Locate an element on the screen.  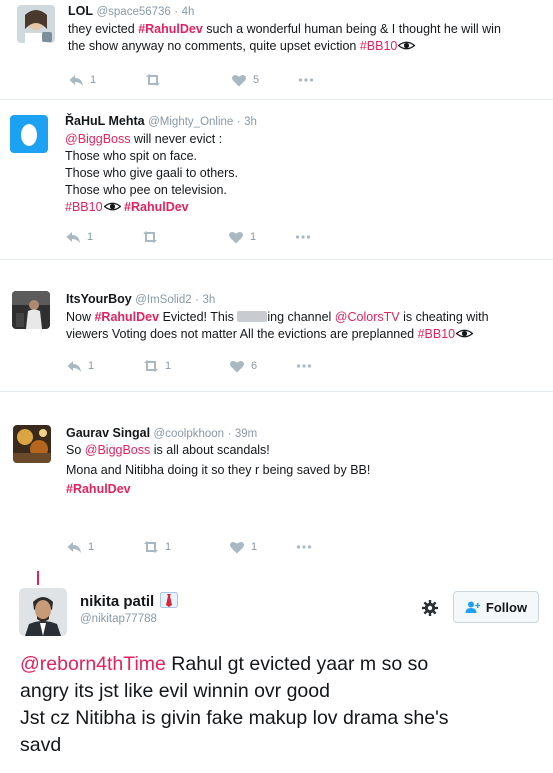
censor-blur is located at coordinates (252, 316).